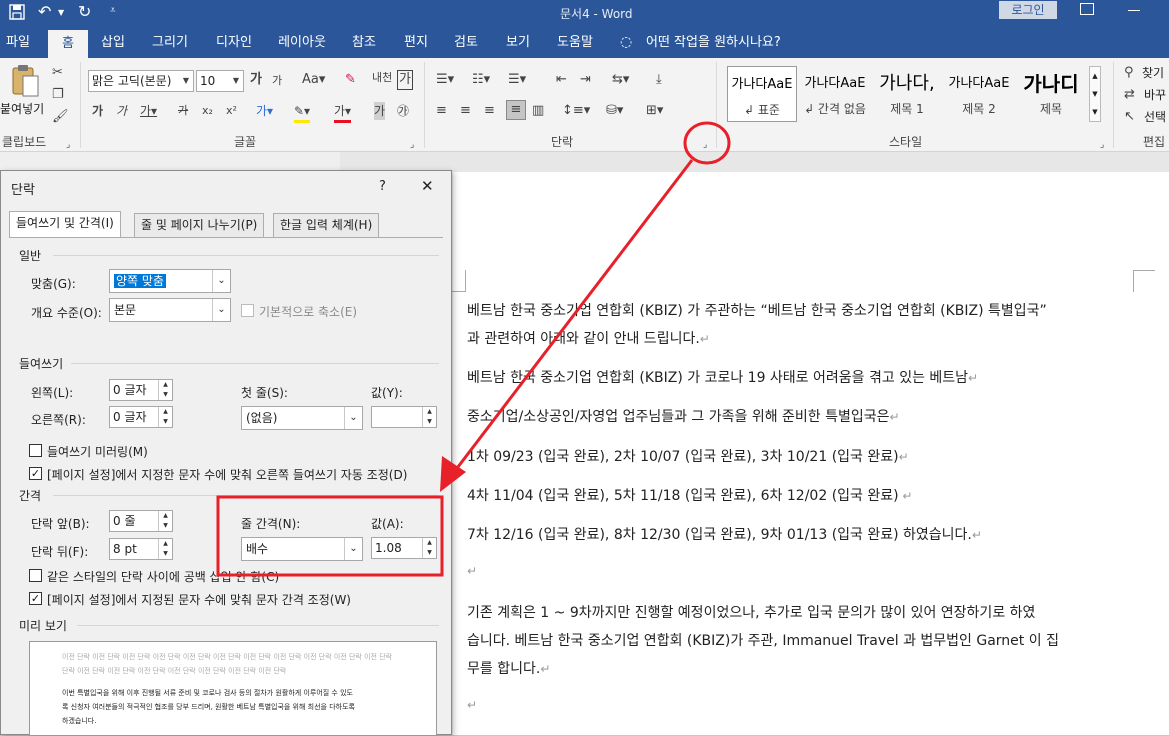 The width and height of the screenshot is (1169, 736). What do you see at coordinates (707, 143) in the screenshot?
I see `annotation-circle` at bounding box center [707, 143].